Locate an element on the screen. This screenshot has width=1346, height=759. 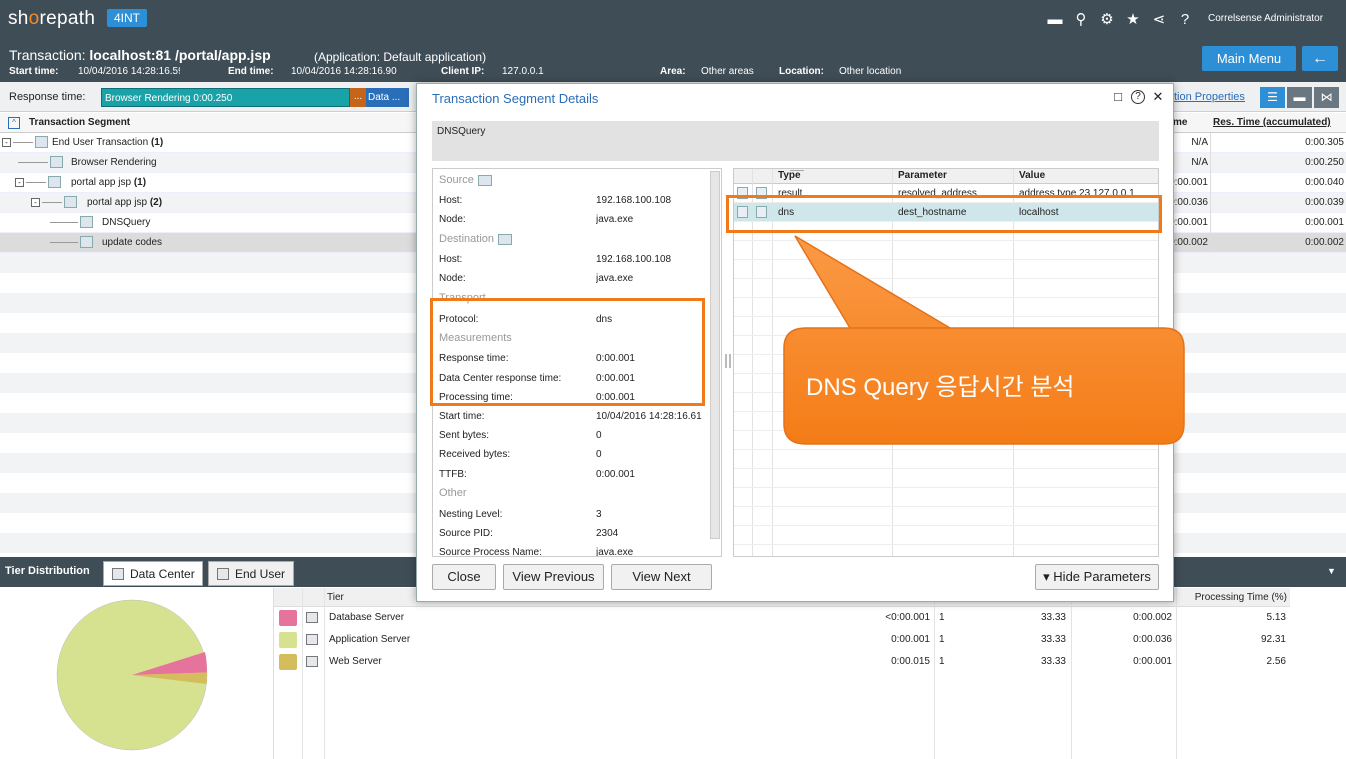
detail-row: Sent bytes: 0 is located at coordinates (520, 435).